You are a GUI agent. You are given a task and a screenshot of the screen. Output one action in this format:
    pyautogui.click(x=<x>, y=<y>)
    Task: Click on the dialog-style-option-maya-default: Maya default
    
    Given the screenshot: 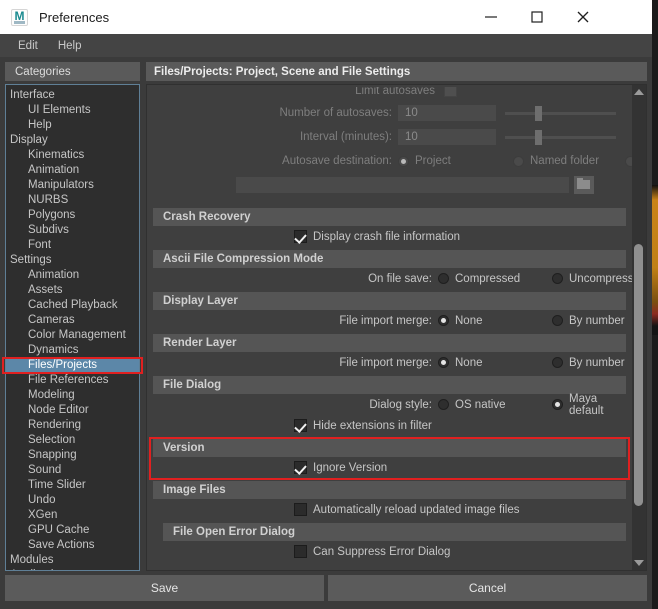 What is the action you would take?
    pyautogui.click(x=592, y=405)
    